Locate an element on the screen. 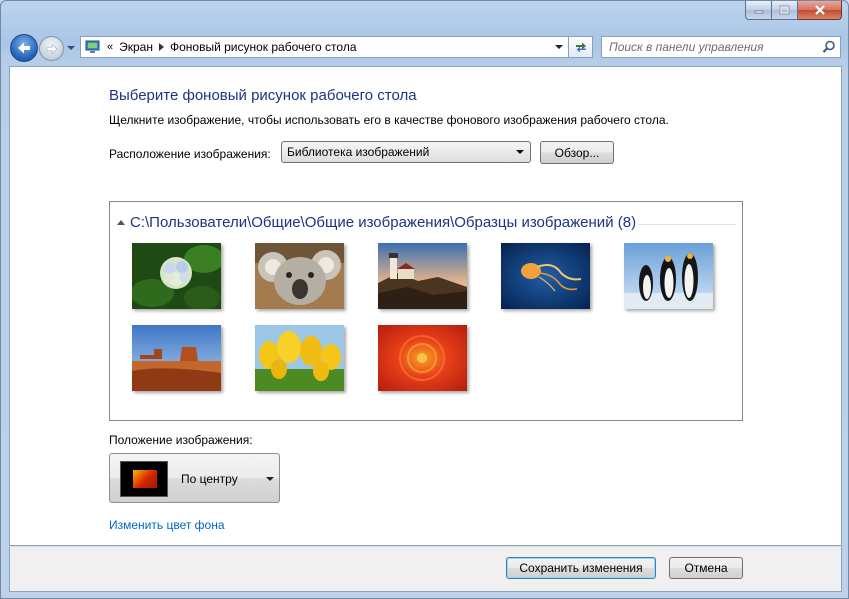 Image resolution: width=849 pixels, height=599 pixels. position-preview-icon is located at coordinates (144, 479).